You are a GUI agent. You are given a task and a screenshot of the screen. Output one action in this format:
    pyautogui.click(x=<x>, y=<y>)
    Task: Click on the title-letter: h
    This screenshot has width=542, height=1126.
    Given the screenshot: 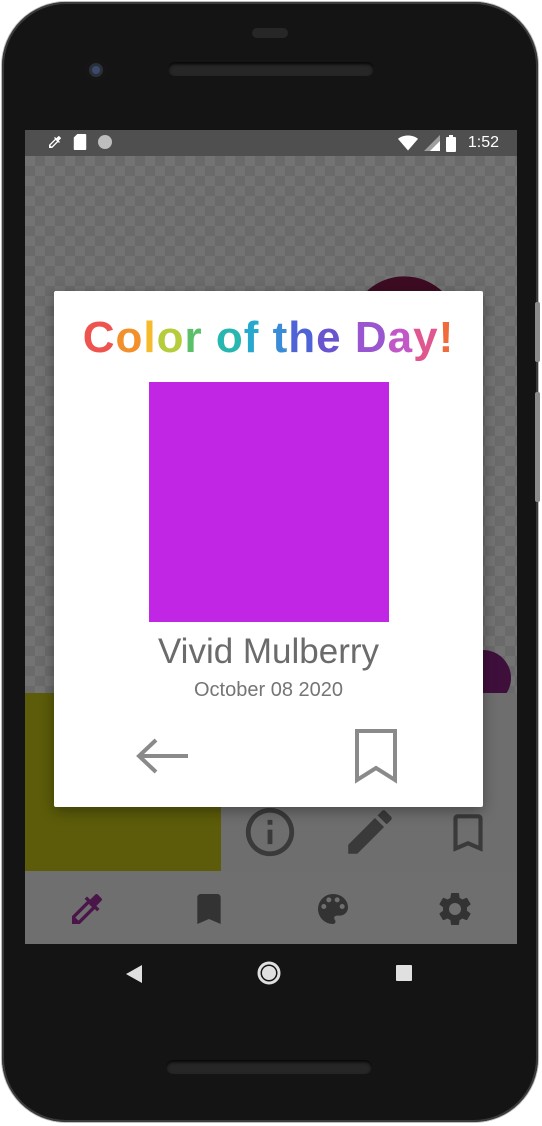 What is the action you would take?
    pyautogui.click(x=302, y=337)
    